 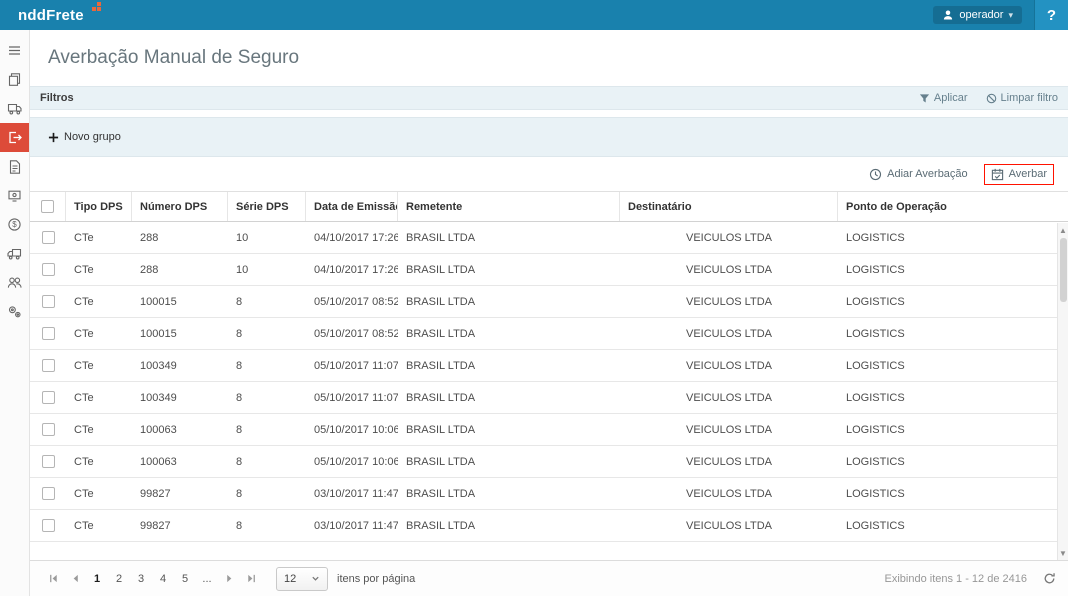 What do you see at coordinates (918, 174) in the screenshot?
I see `adiar-averbacao-button: Adiar Averbação` at bounding box center [918, 174].